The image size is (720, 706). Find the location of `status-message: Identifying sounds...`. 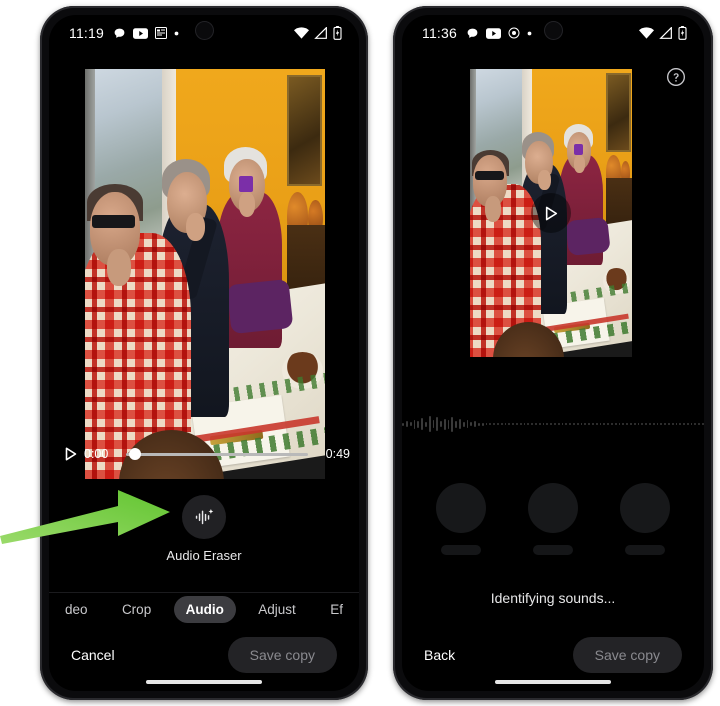

status-message: Identifying sounds... is located at coordinates (553, 598).